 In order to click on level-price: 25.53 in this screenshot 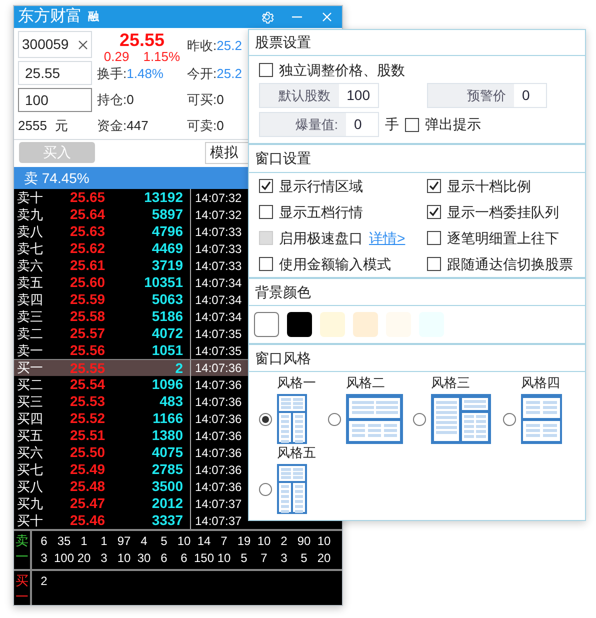, I will do `click(88, 401)`.